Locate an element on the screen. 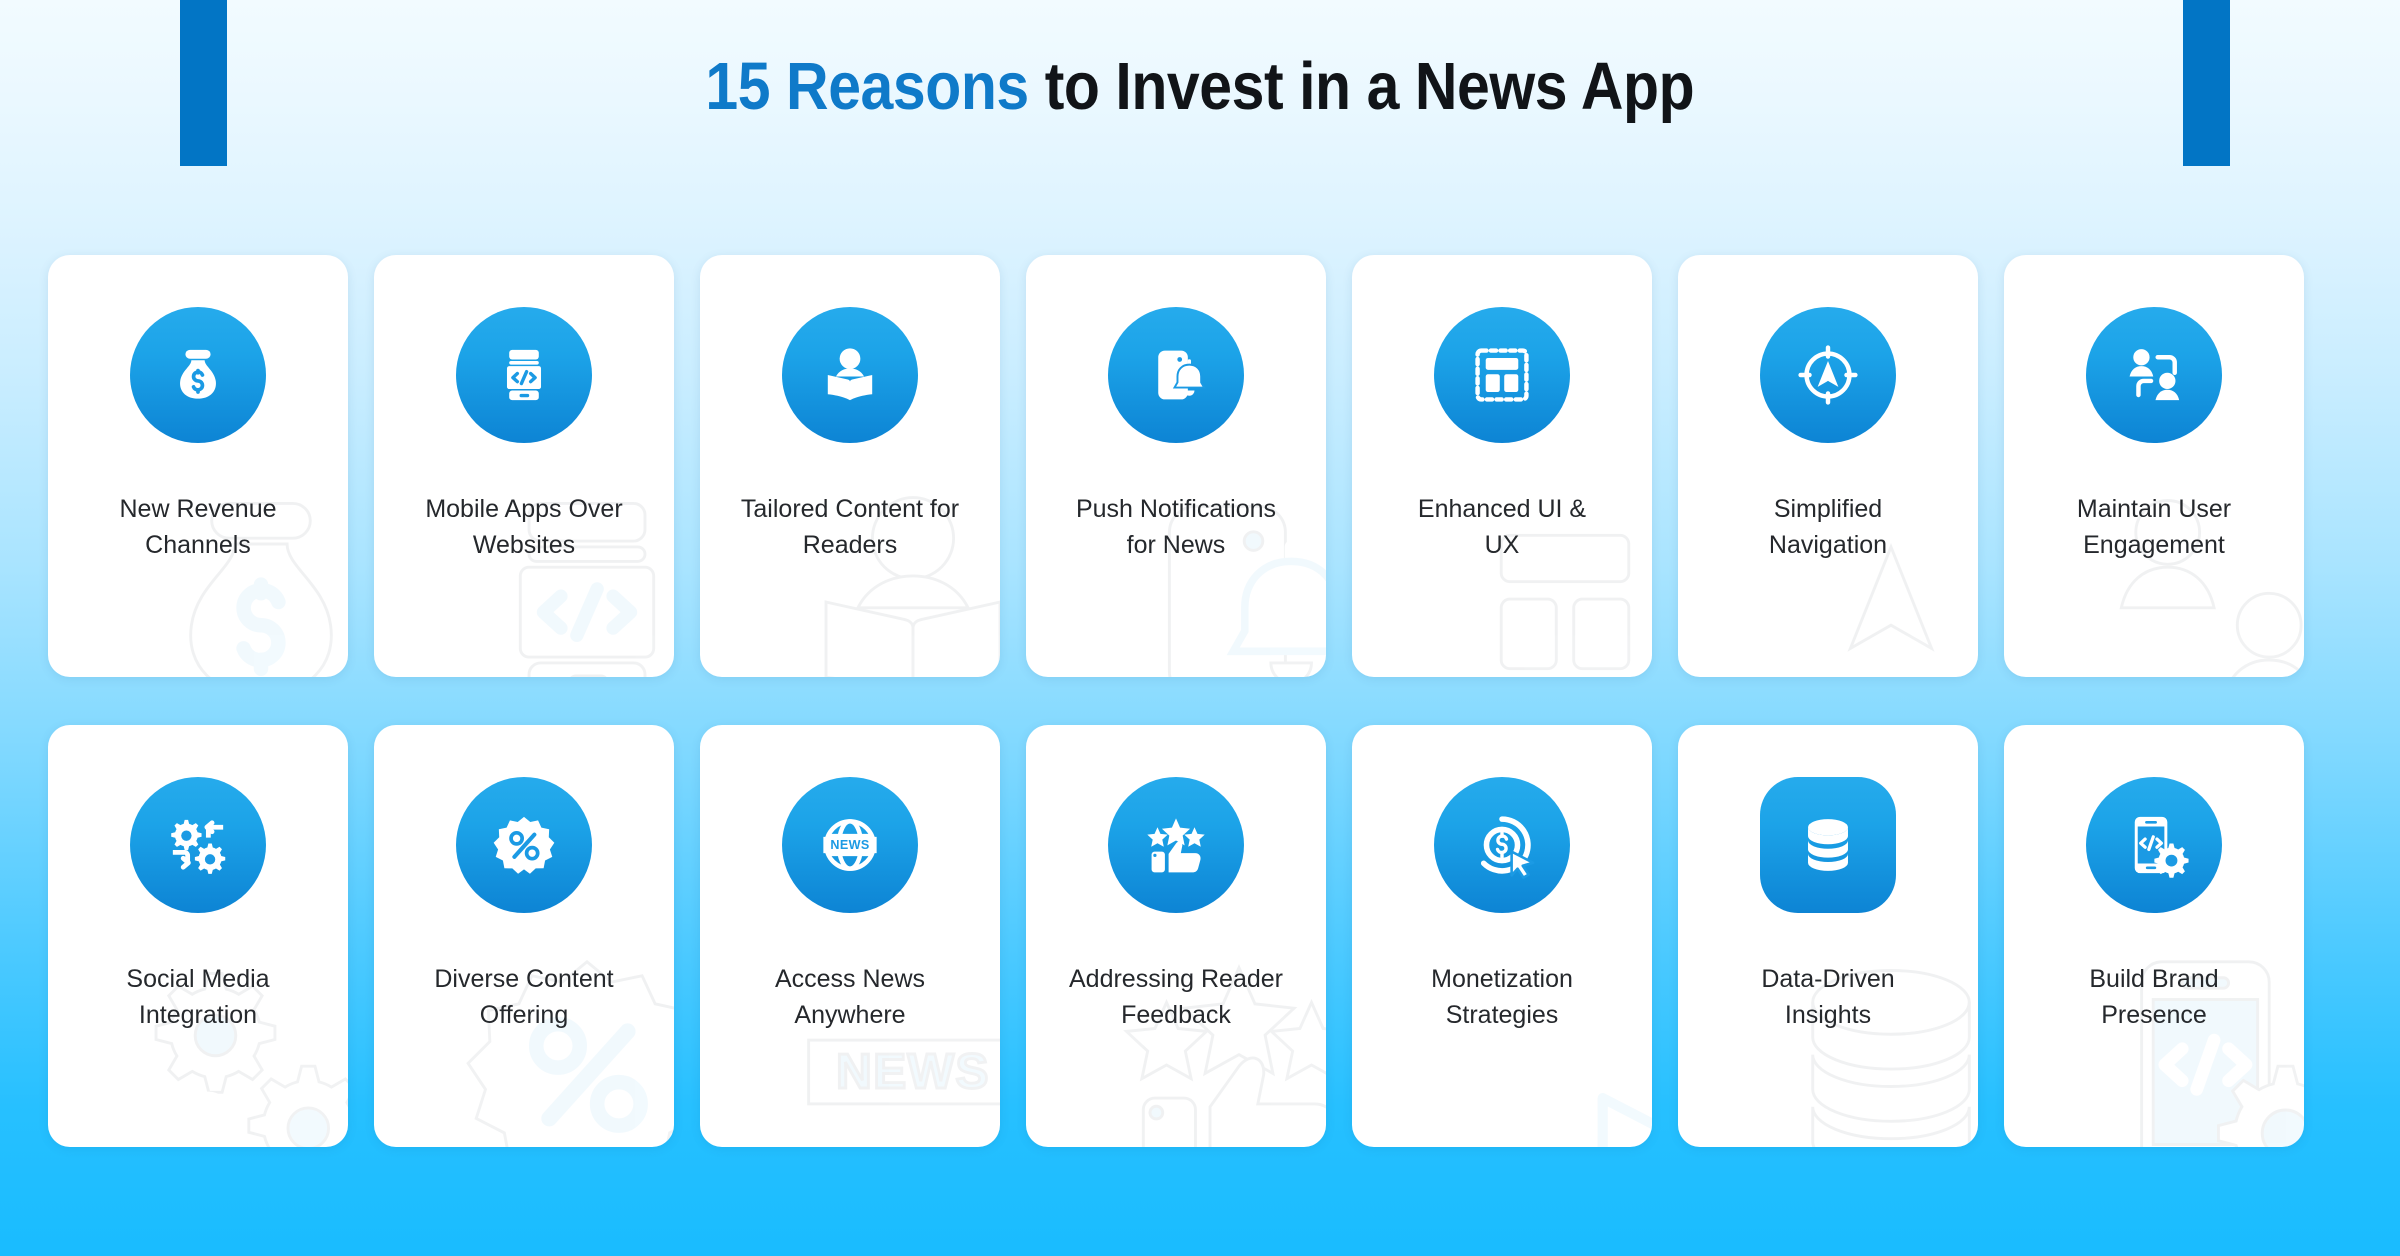 The image size is (2400, 1256). card-label-line-1: Mobile Apps Over is located at coordinates (524, 509).